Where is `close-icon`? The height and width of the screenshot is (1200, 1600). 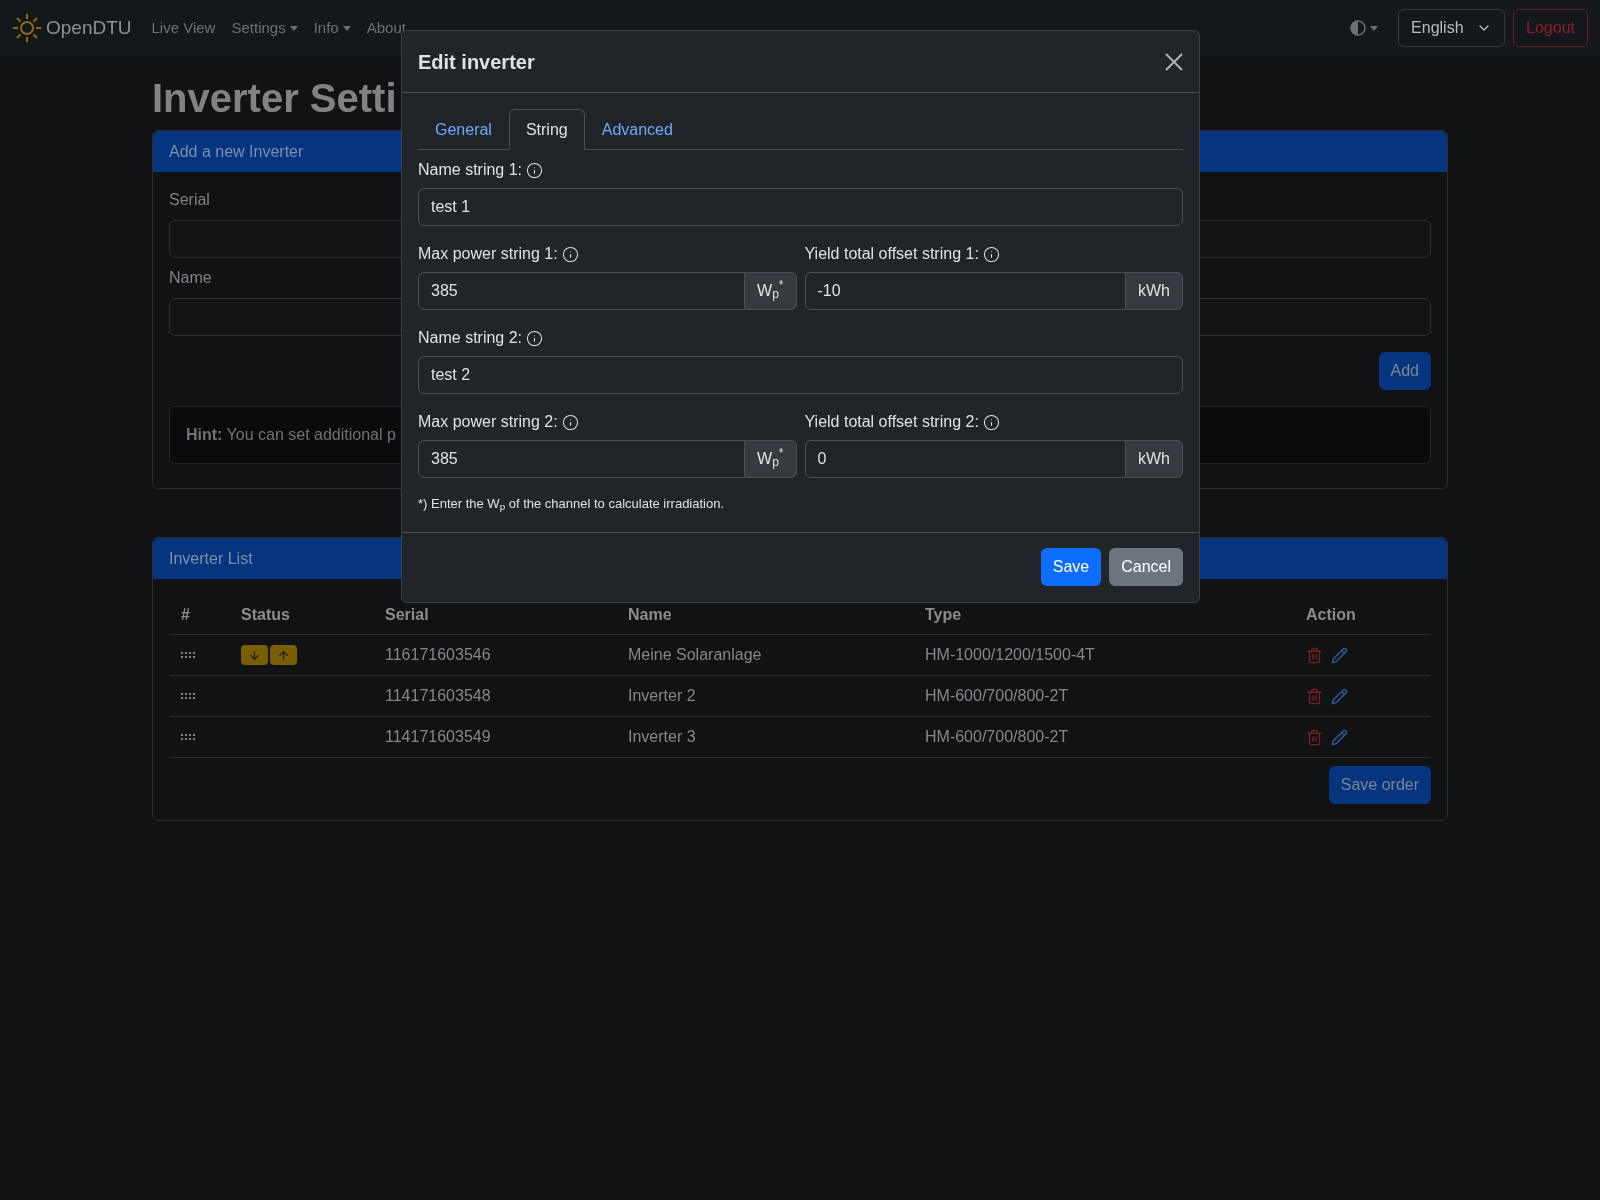
close-icon is located at coordinates (1174, 61).